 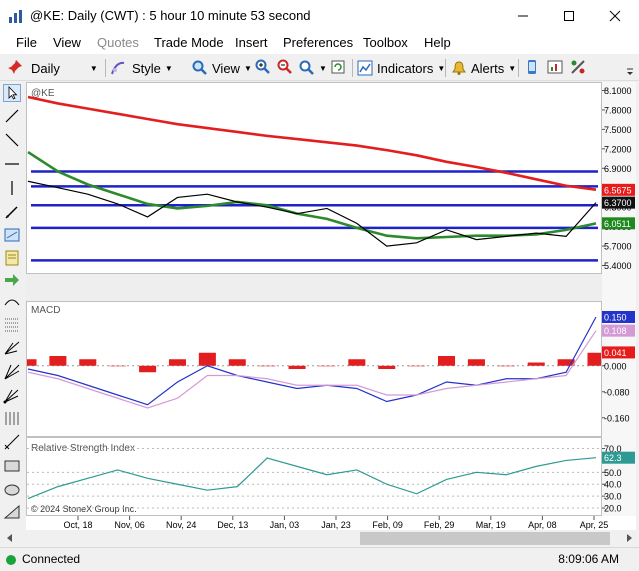 I want to click on menu-file: File, so click(x=26, y=42).